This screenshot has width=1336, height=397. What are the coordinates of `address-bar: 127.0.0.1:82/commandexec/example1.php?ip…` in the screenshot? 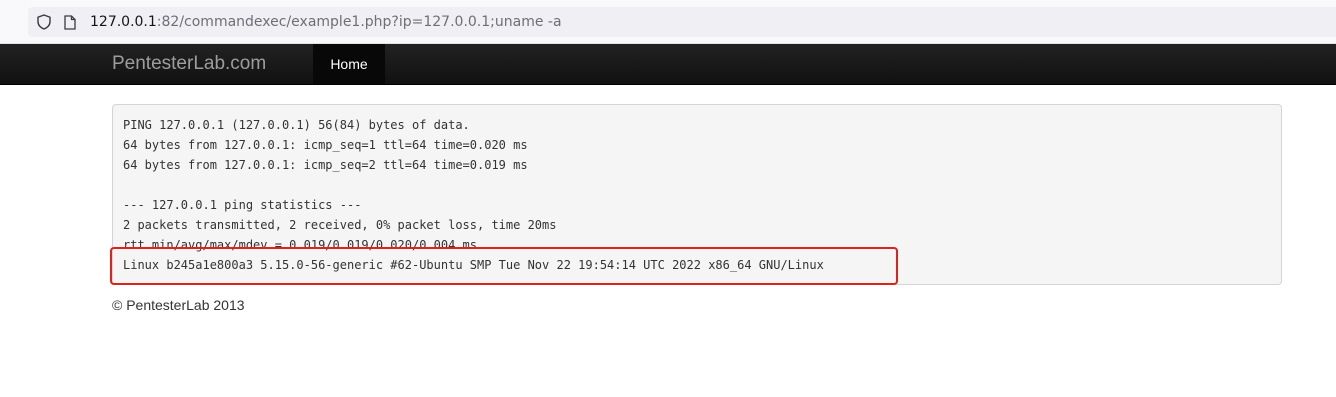 It's located at (682, 22).